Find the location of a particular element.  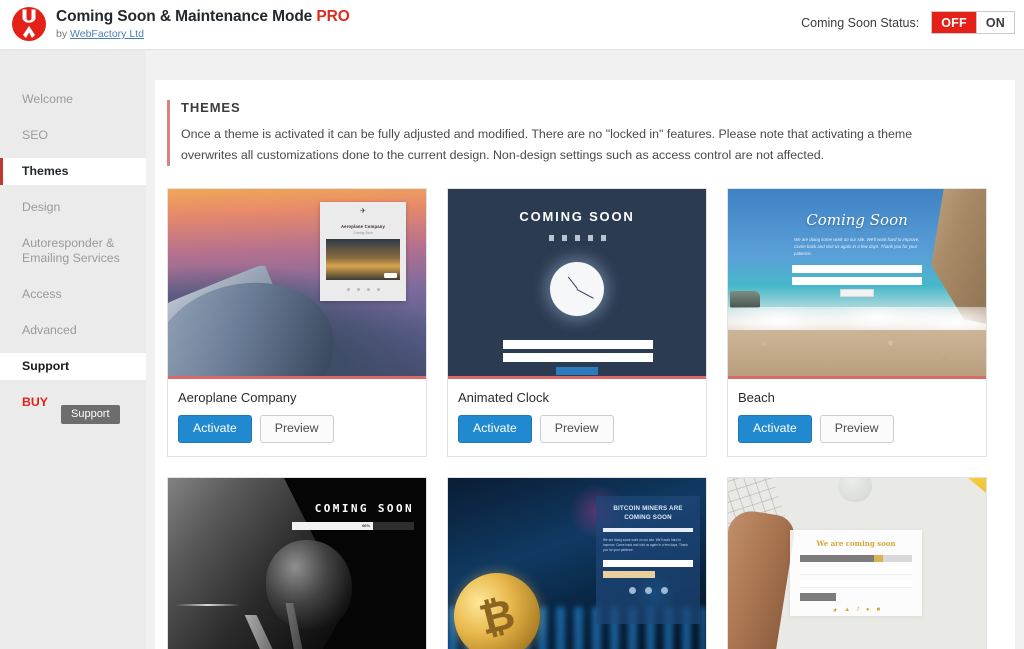

share-icon: ★ is located at coordinates (834, 611).